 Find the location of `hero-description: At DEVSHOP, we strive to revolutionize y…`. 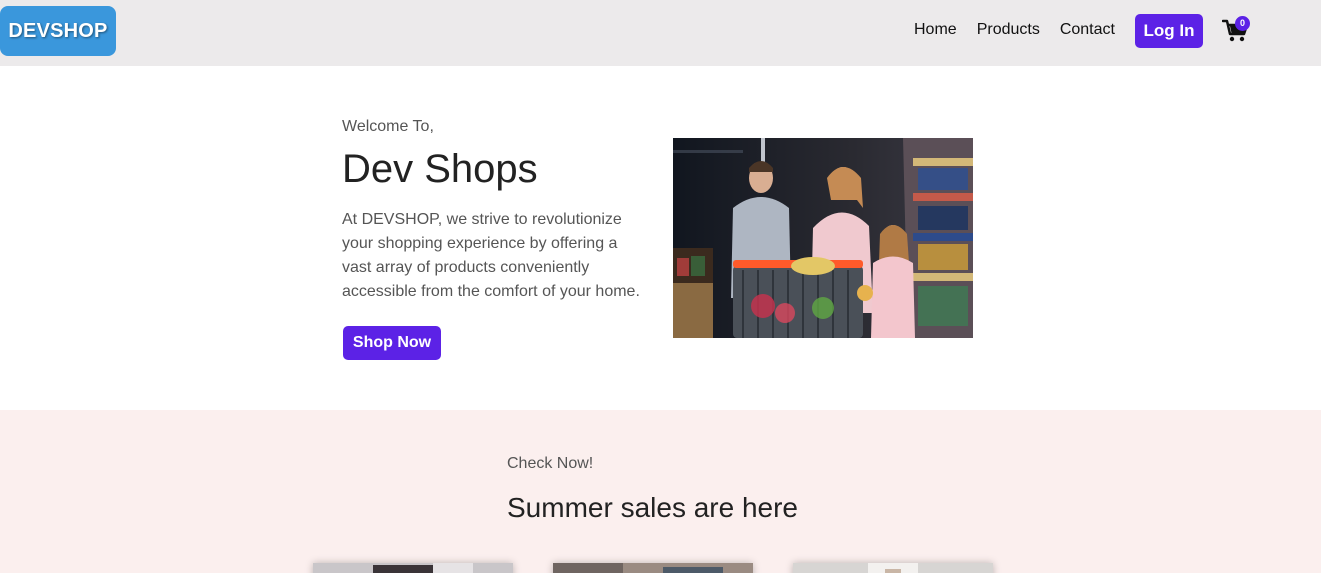

hero-description: At DEVSHOP, we strive to revolutionize y… is located at coordinates (491, 255).